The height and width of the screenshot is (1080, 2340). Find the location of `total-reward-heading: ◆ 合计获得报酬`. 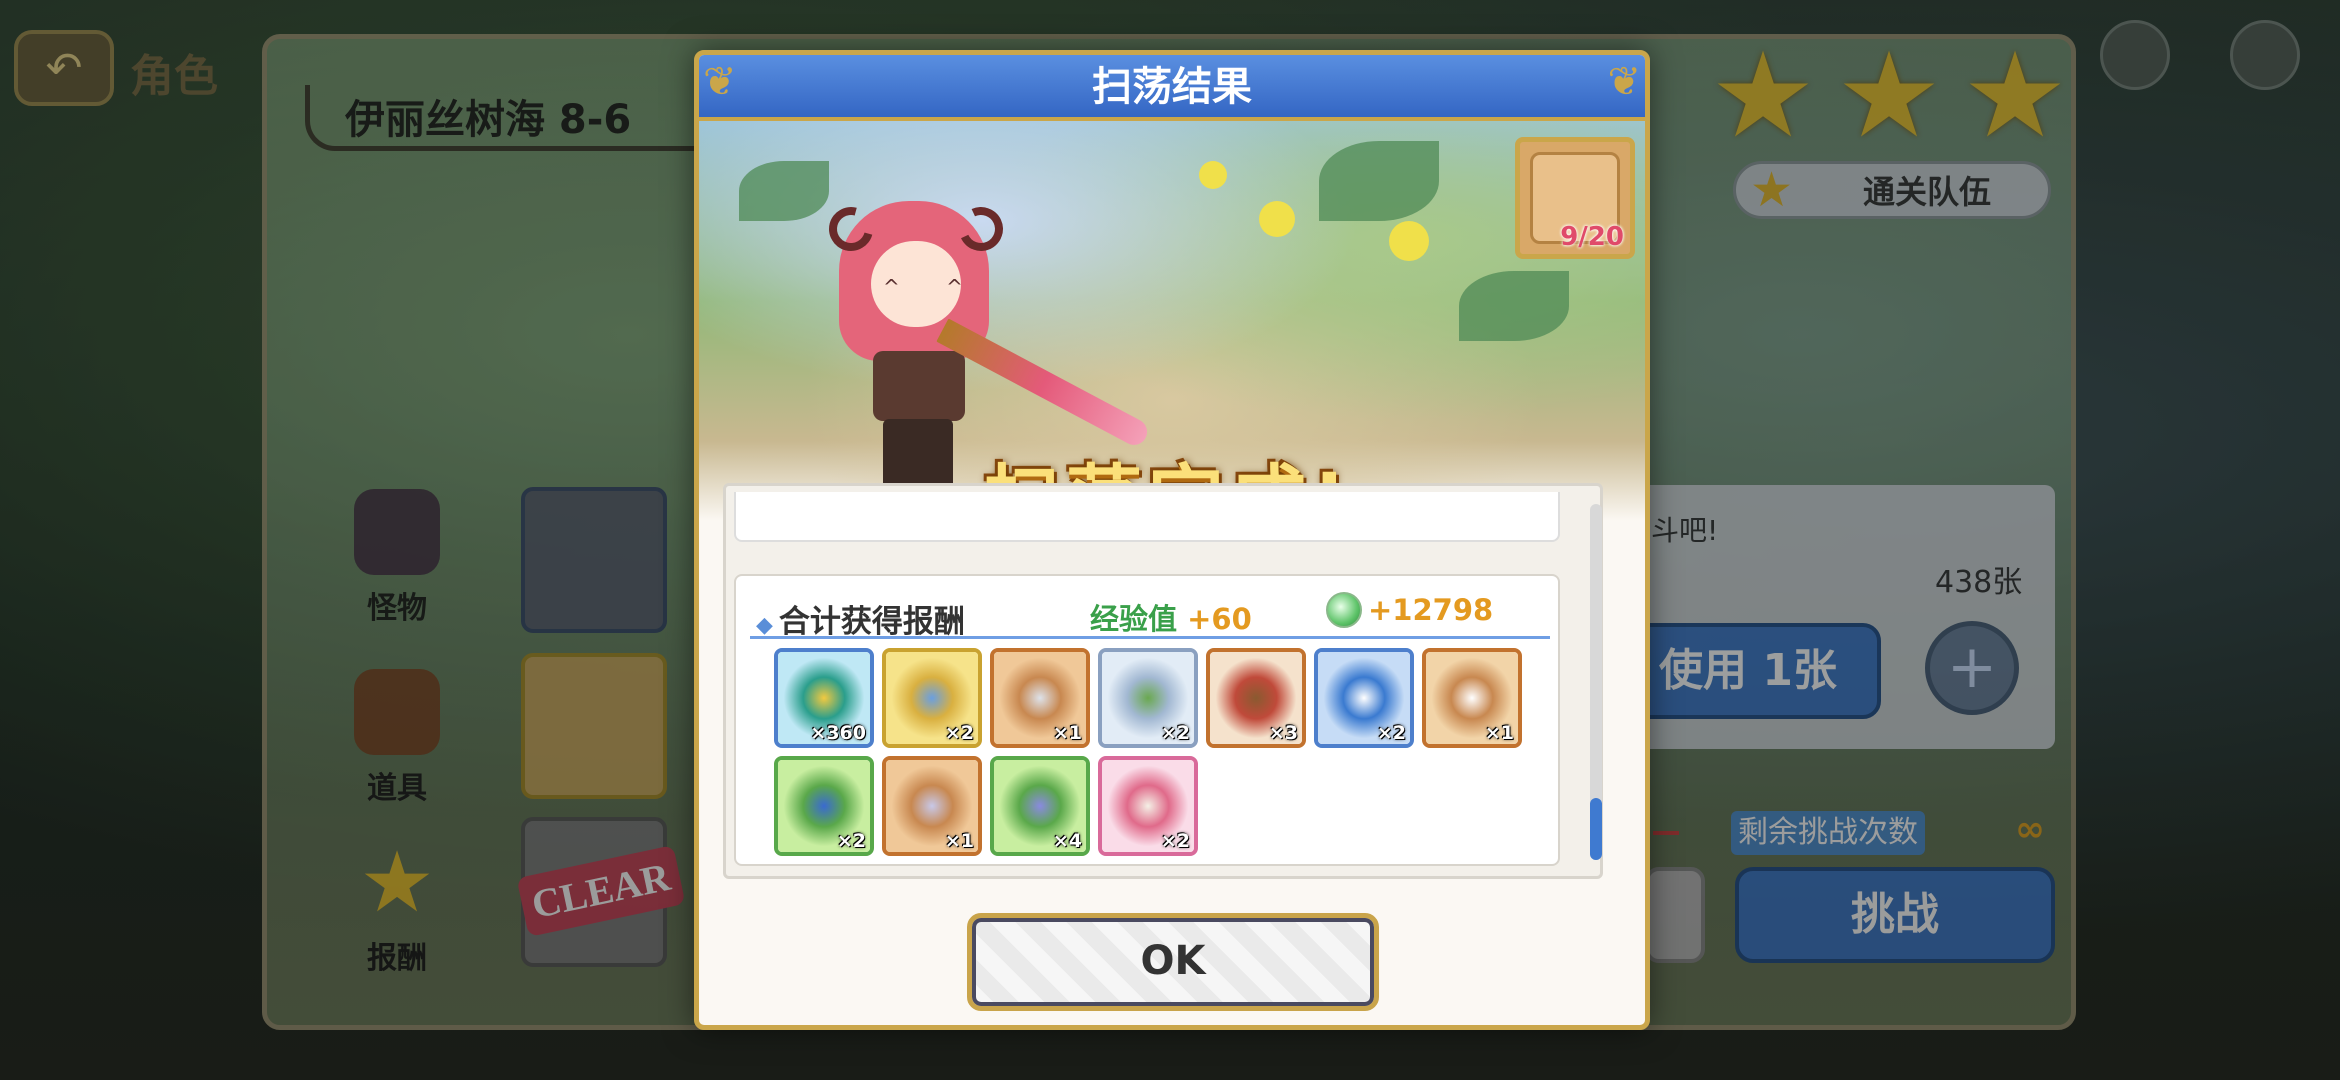

total-reward-heading: ◆ 合计获得报酬 is located at coordinates (860, 618).